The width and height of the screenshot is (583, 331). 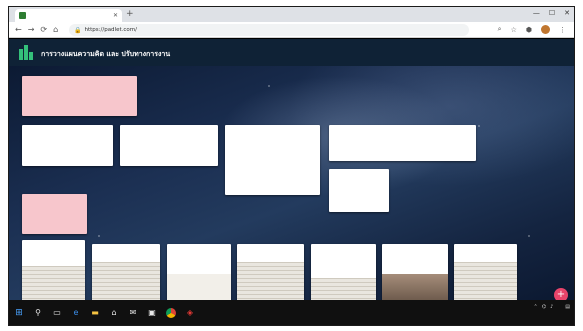 I want to click on new-tab-button: +, so click(x=130, y=14).